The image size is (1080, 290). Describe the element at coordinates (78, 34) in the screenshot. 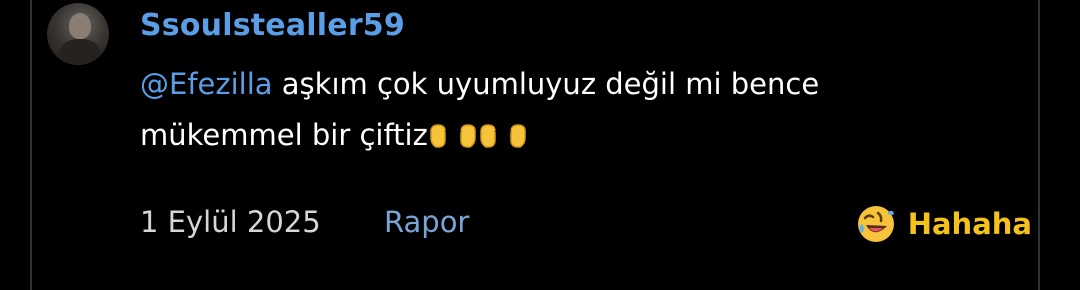

I see `avatar` at that location.